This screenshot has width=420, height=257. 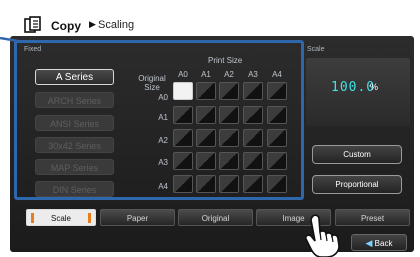 I want to click on tab-original: Original, so click(x=215, y=217).